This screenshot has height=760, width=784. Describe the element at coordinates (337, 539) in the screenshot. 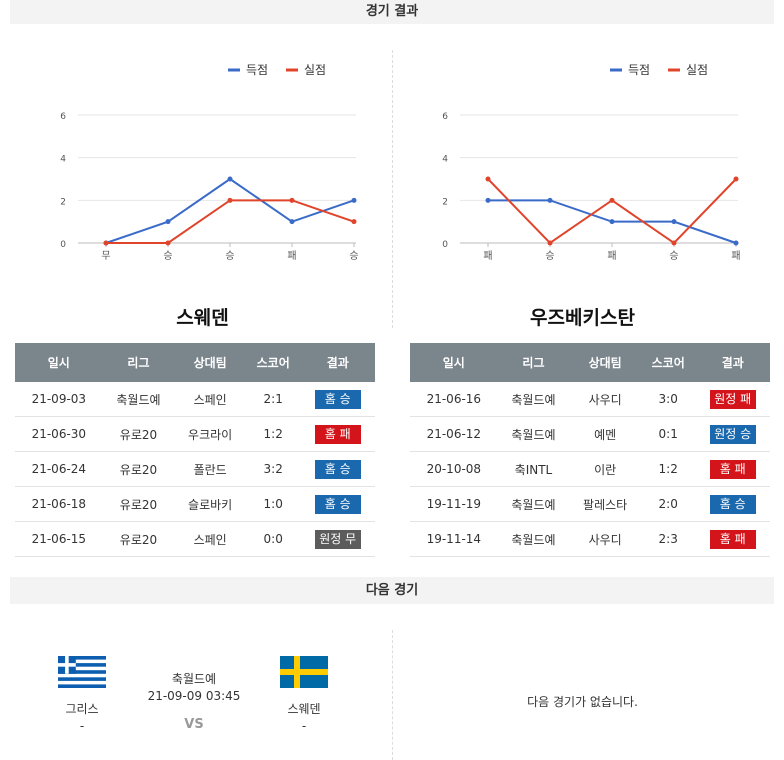

I see `result-cell: 원정 무` at that location.